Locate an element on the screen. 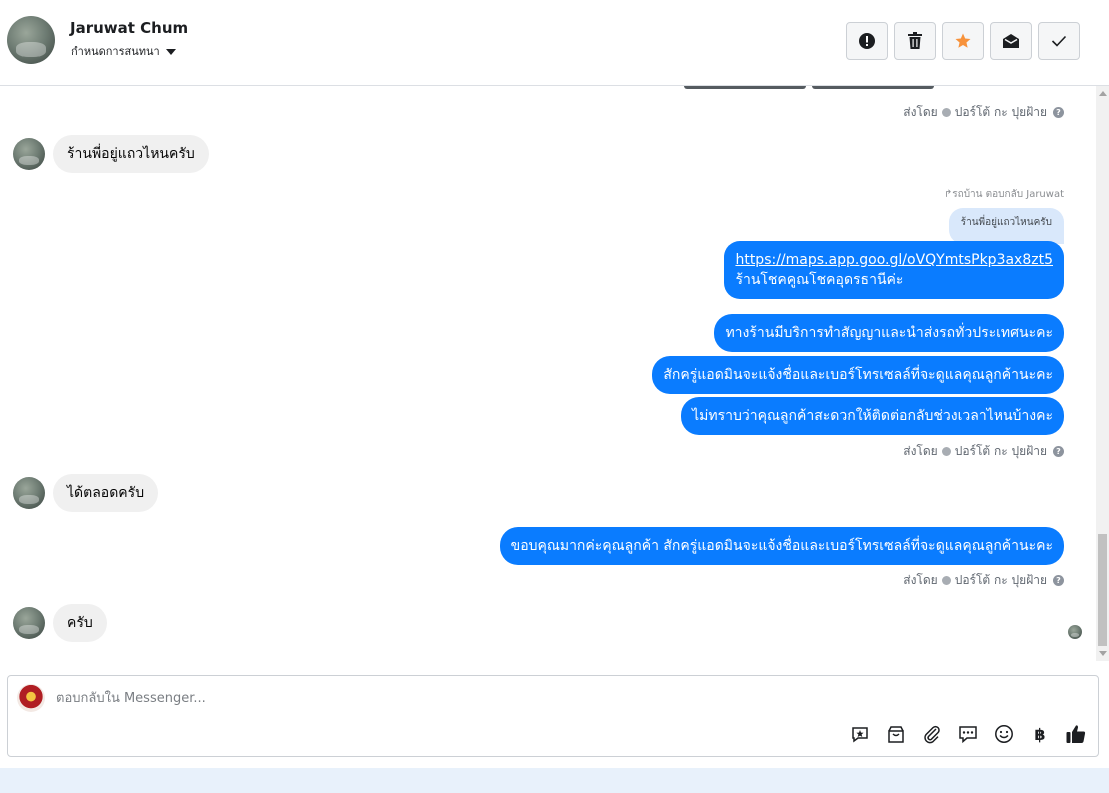  checkmark-icon is located at coordinates (1059, 41).